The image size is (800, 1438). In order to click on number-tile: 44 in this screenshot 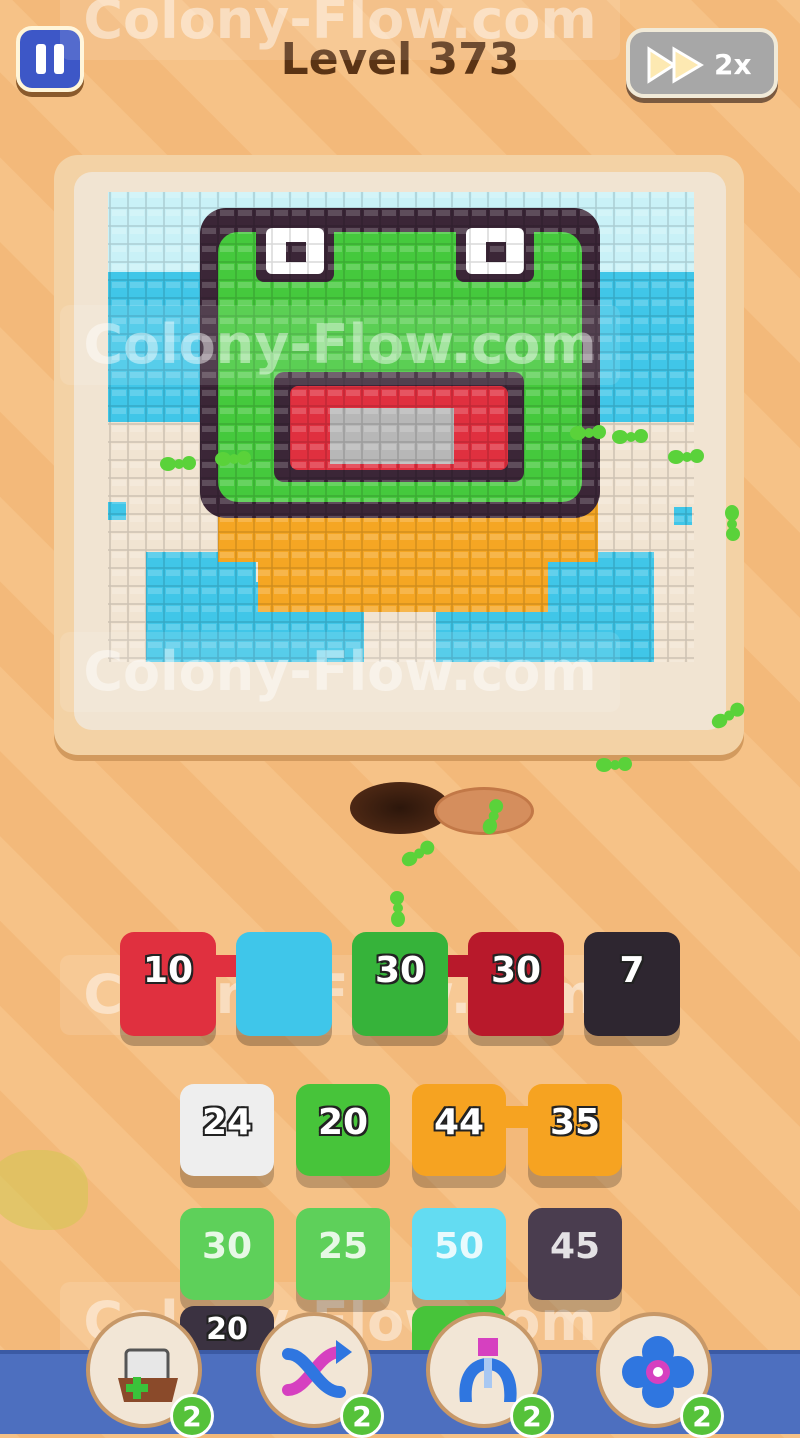, I will do `click(459, 1130)`.